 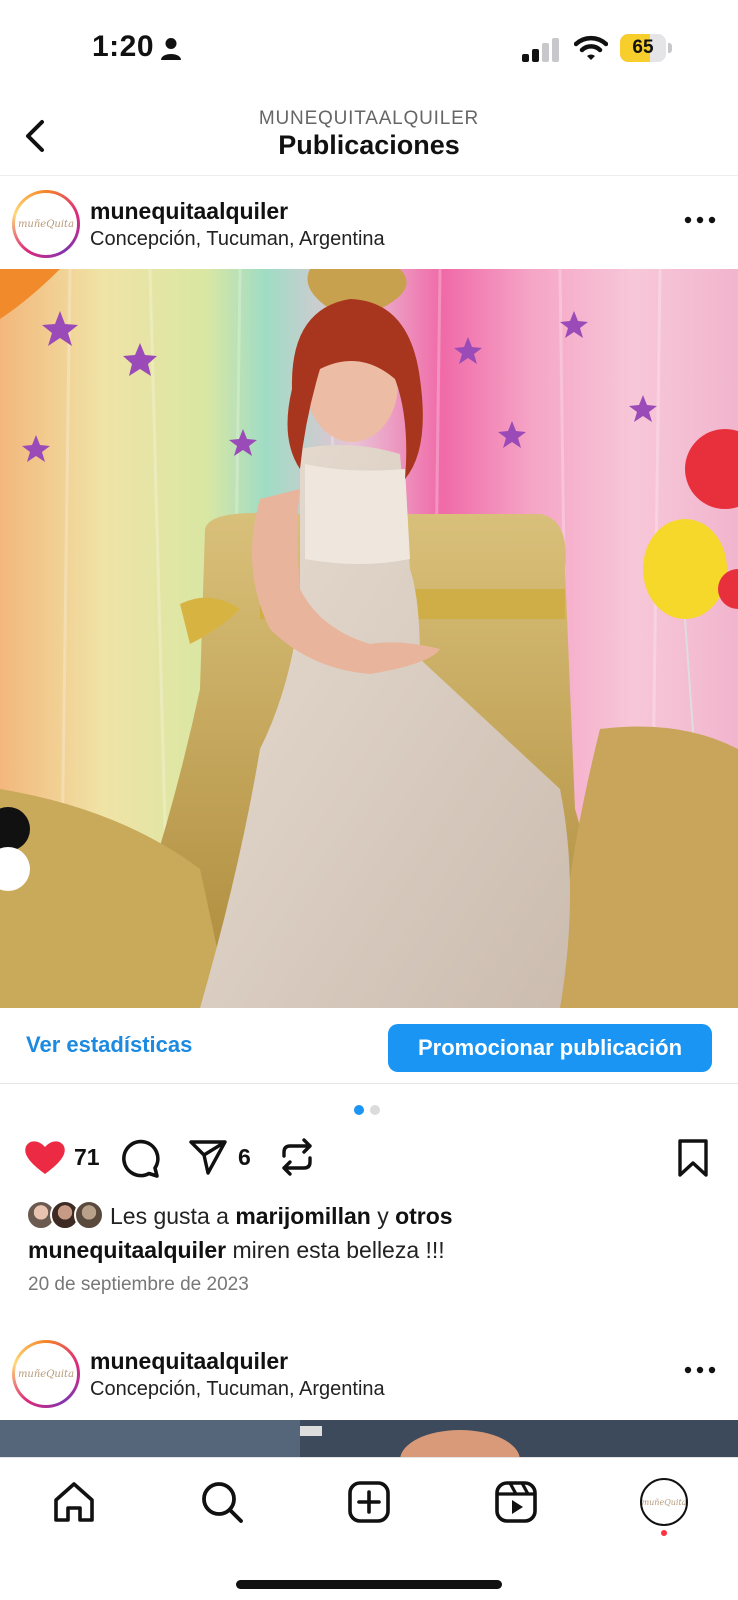 I want to click on liker-avatar, so click(x=89, y=1215).